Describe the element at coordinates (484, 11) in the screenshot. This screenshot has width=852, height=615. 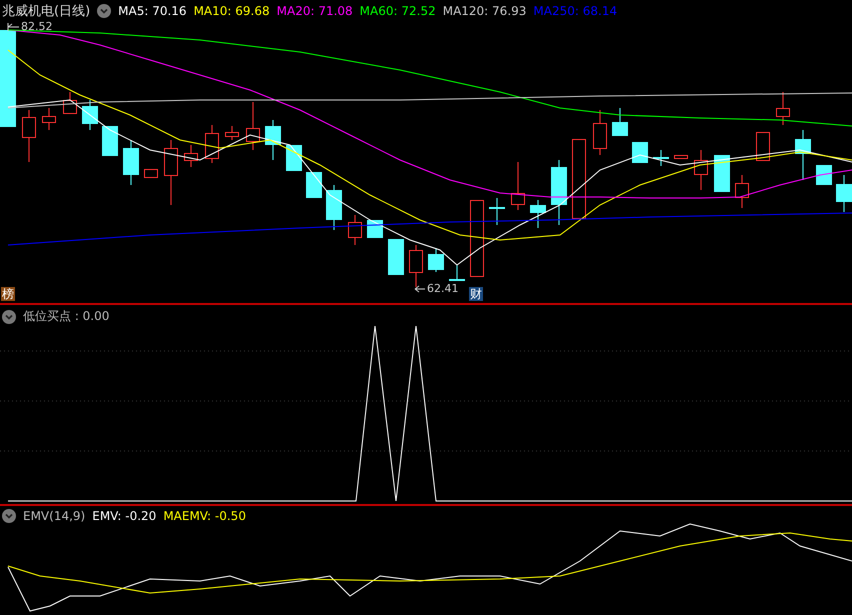
I see `ma-value-label: MA120: 76.93` at that location.